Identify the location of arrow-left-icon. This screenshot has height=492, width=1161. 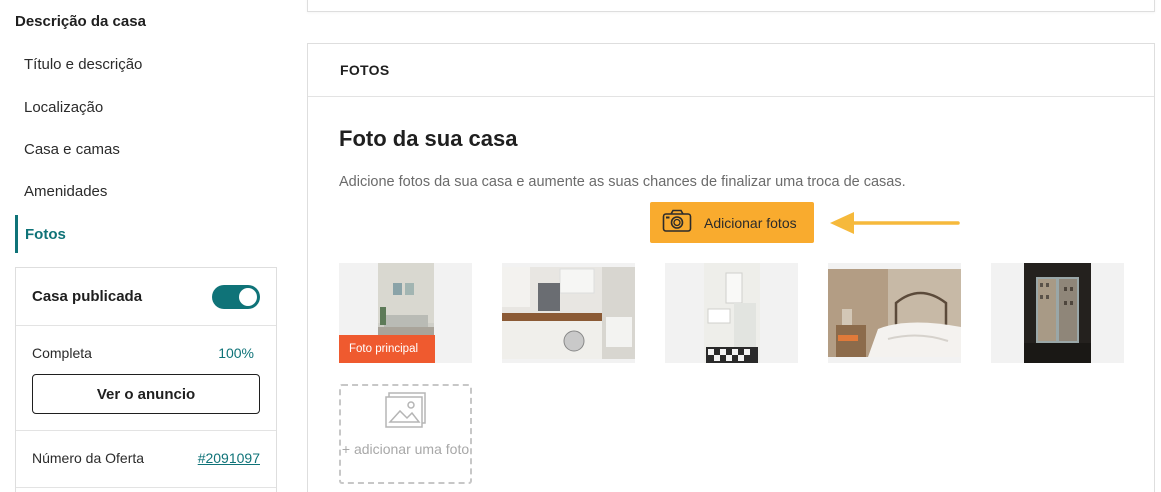
(895, 223).